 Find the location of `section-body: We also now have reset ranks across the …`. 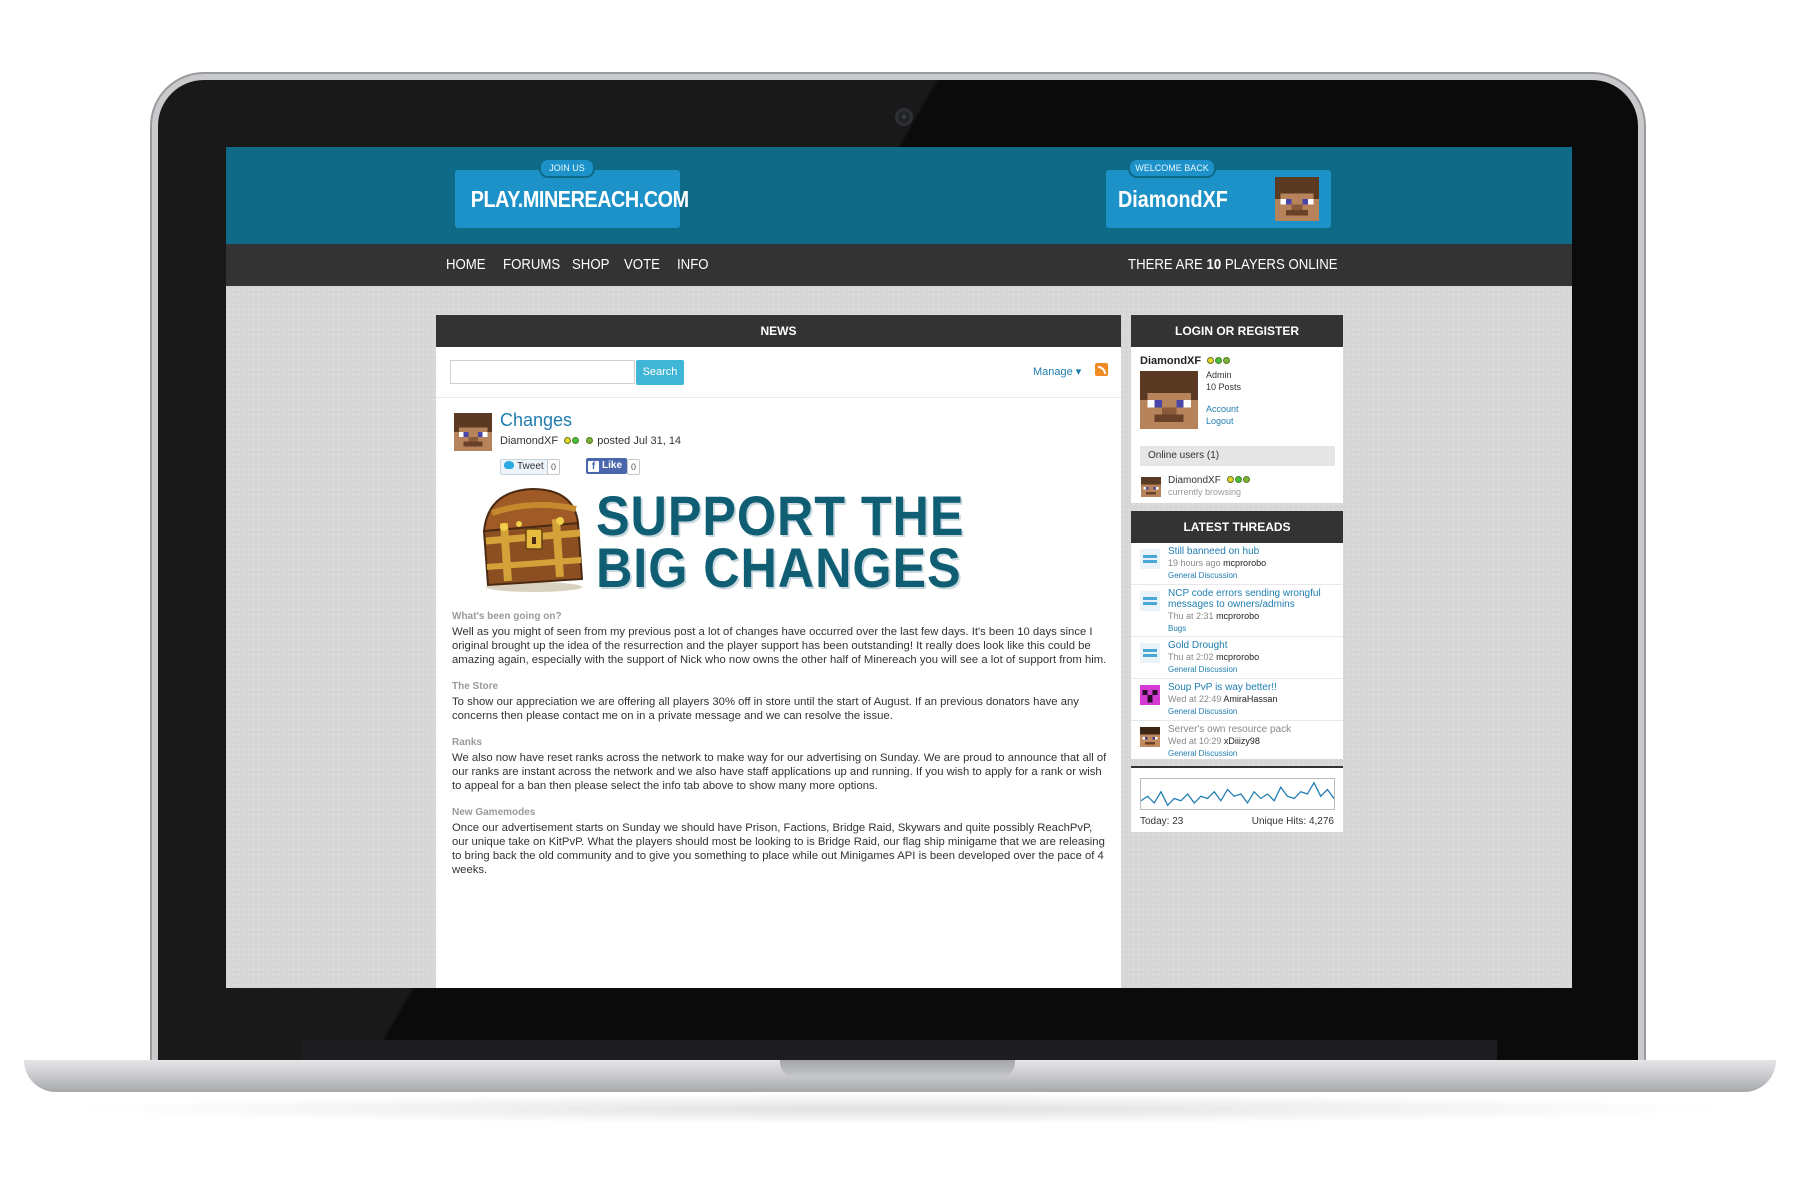

section-body: We also now have reset ranks across the … is located at coordinates (779, 772).